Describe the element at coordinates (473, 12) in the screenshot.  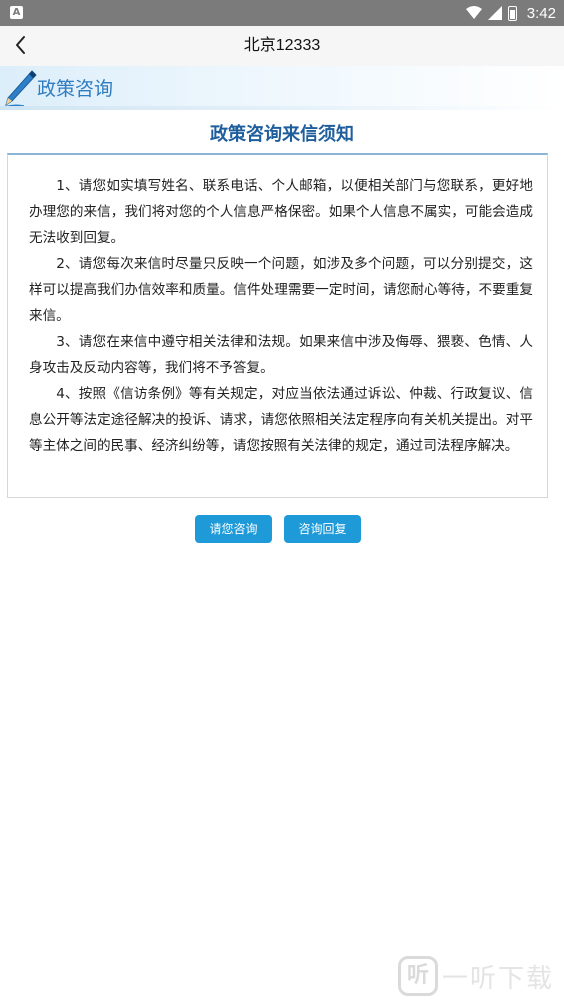
I see `wifi-icon` at that location.